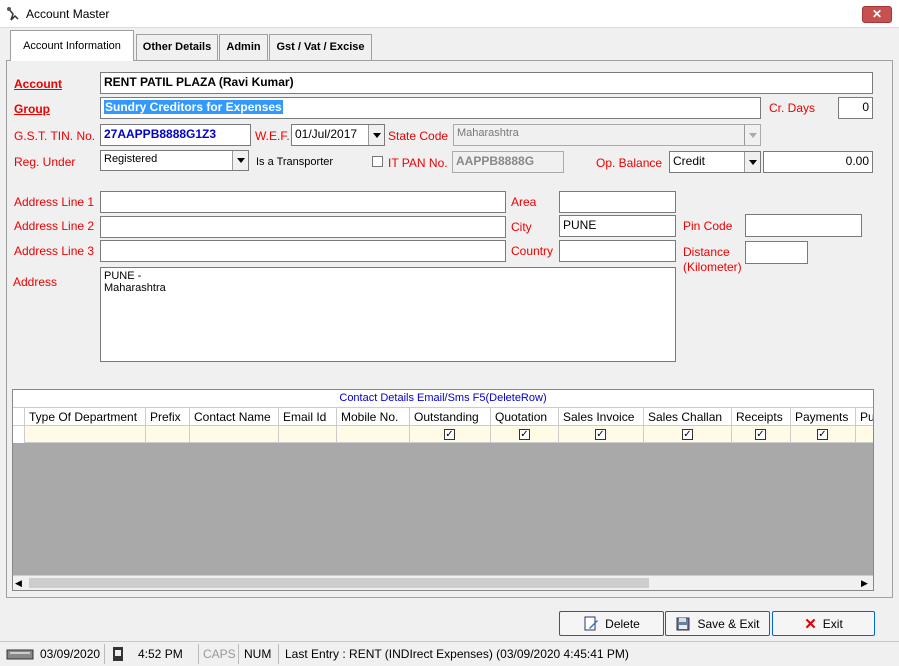  What do you see at coordinates (175, 135) in the screenshot?
I see `gst-input: 27AAPPB8888G1Z3` at bounding box center [175, 135].